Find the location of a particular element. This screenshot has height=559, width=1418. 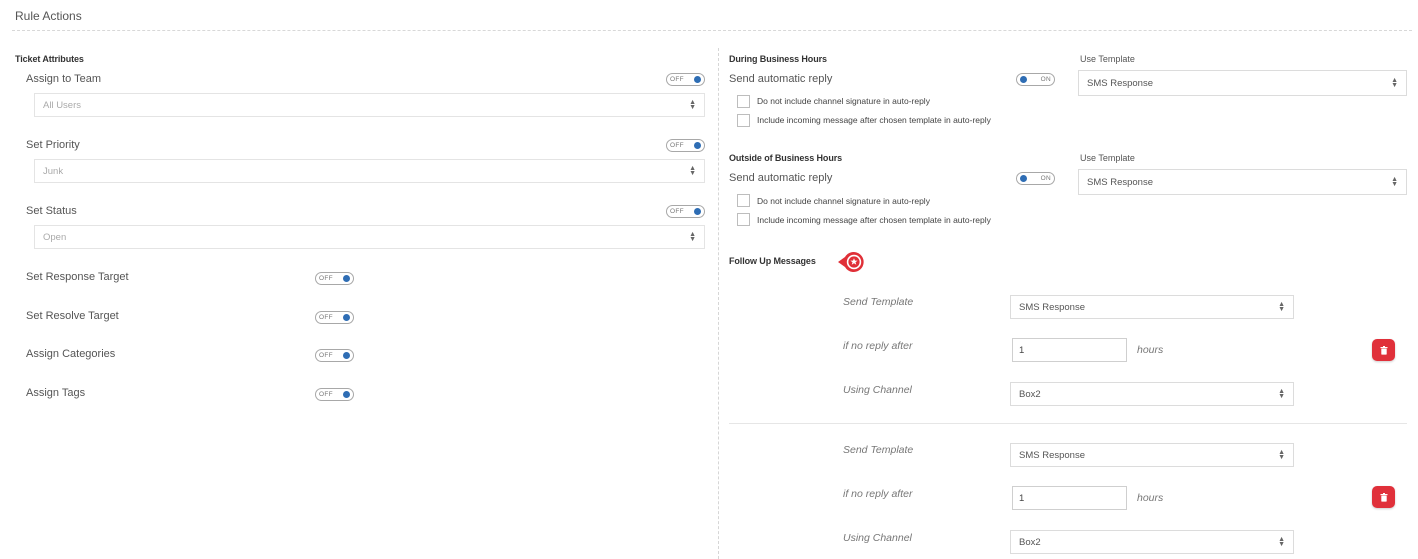

fu1-using-channel-label: Using Channel is located at coordinates (877, 390).